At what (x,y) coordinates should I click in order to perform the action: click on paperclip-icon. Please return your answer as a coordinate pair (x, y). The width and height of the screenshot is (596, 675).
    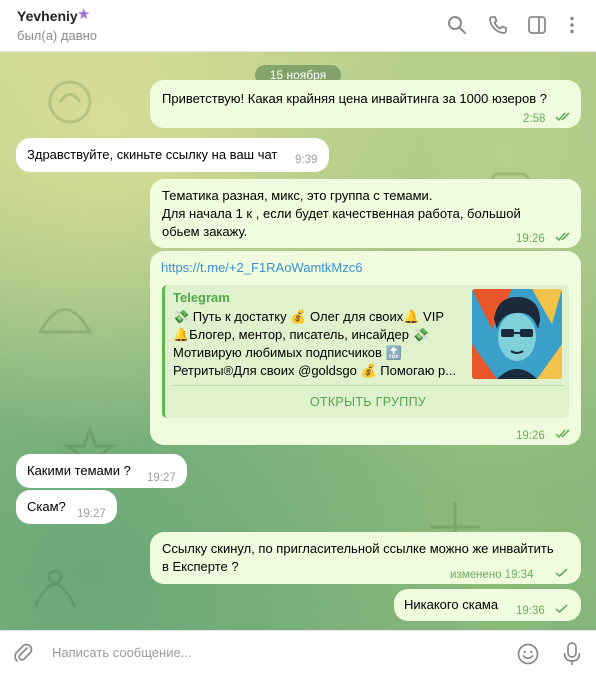
    Looking at the image, I should click on (23, 653).